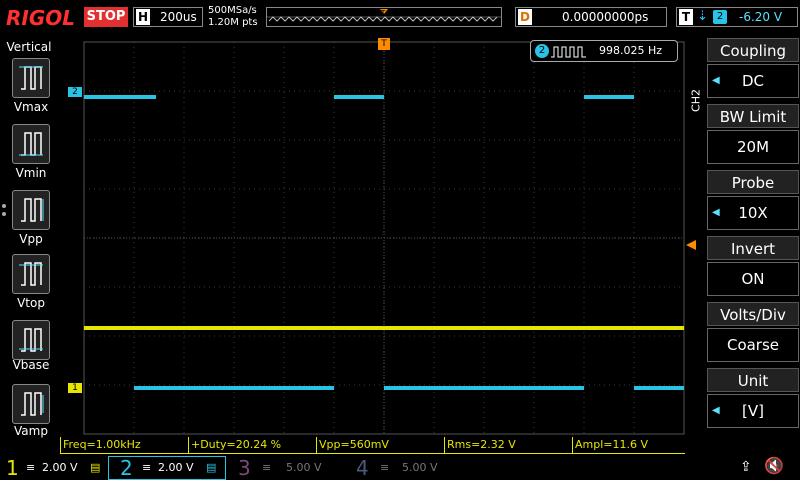  I want to click on invert-menu: Invert ON, so click(753, 267).